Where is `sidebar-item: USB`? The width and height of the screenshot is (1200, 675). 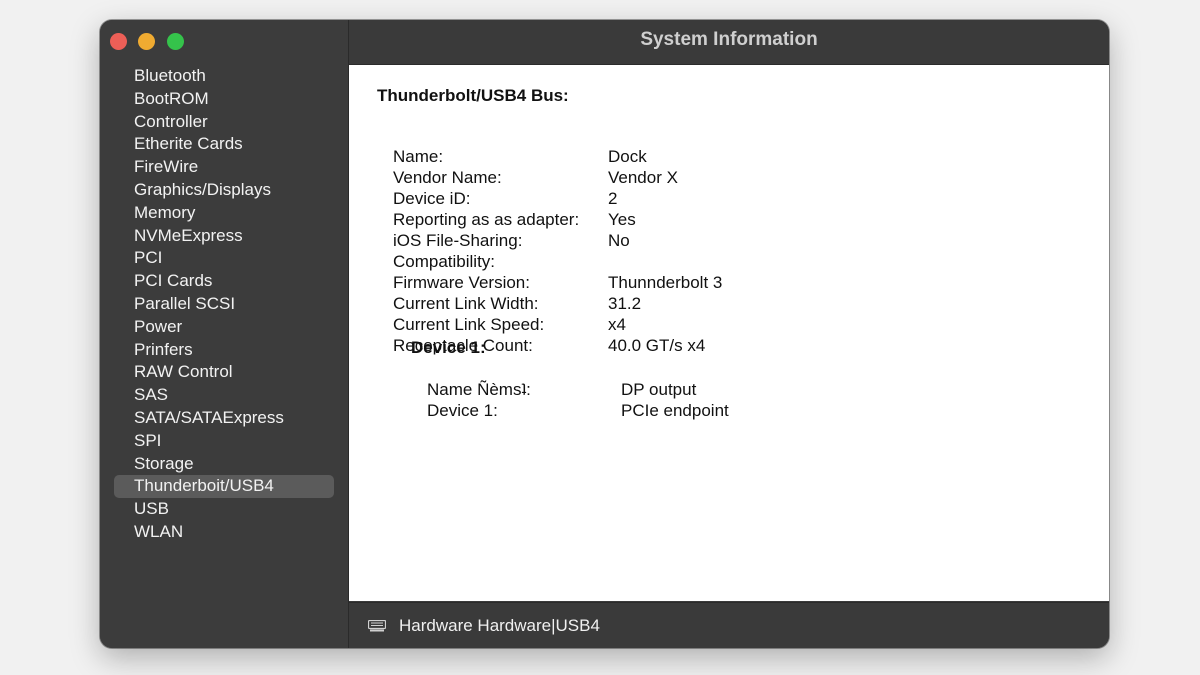 sidebar-item: USB is located at coordinates (224, 509).